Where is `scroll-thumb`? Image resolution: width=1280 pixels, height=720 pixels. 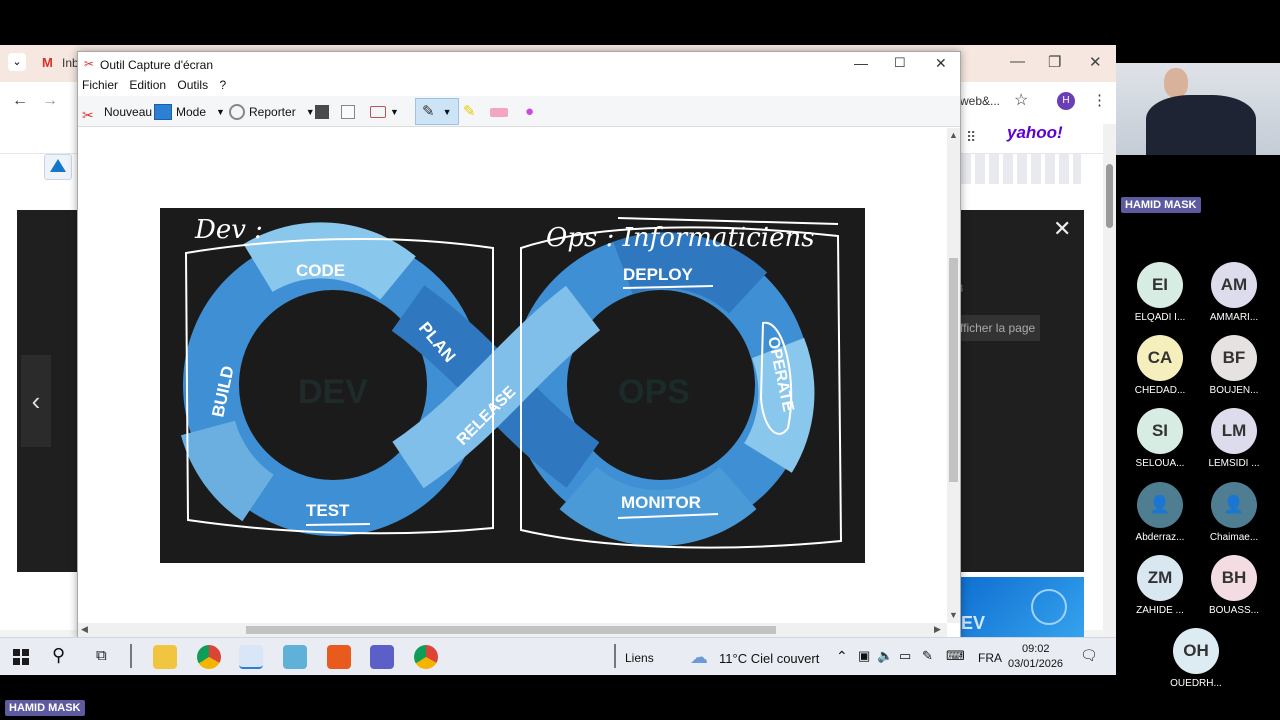 scroll-thumb is located at coordinates (953, 370).